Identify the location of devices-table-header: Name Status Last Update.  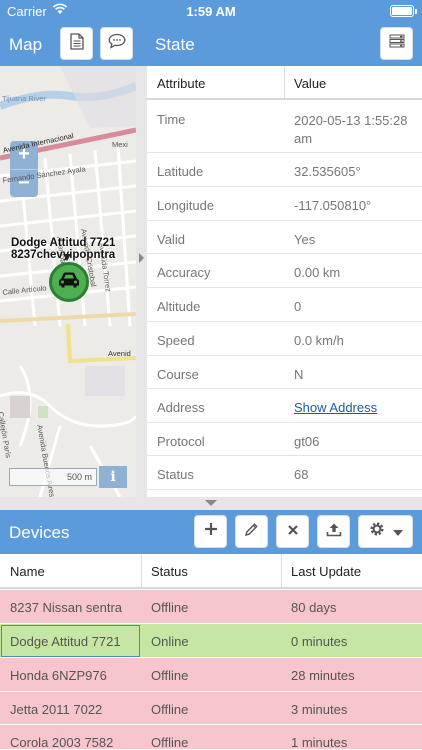
(211, 571).